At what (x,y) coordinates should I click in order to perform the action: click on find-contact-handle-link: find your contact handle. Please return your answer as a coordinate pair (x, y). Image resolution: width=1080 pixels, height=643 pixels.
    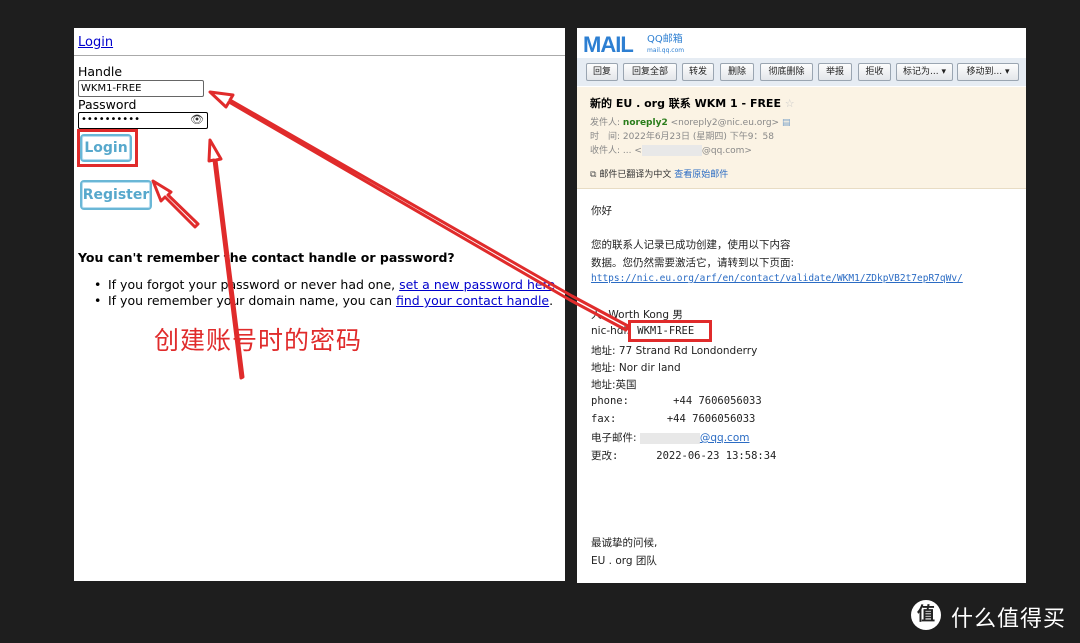
    Looking at the image, I should click on (472, 300).